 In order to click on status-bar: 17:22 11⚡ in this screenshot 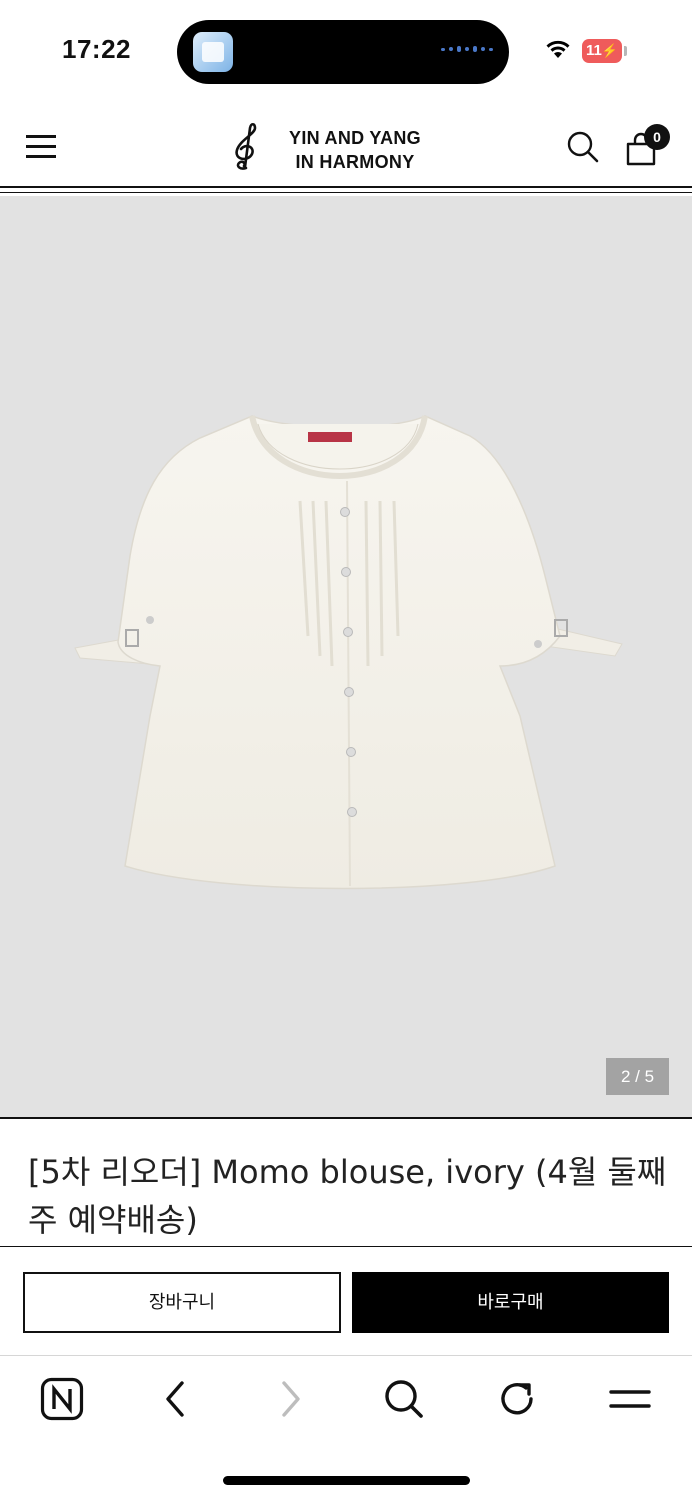, I will do `click(346, 50)`.